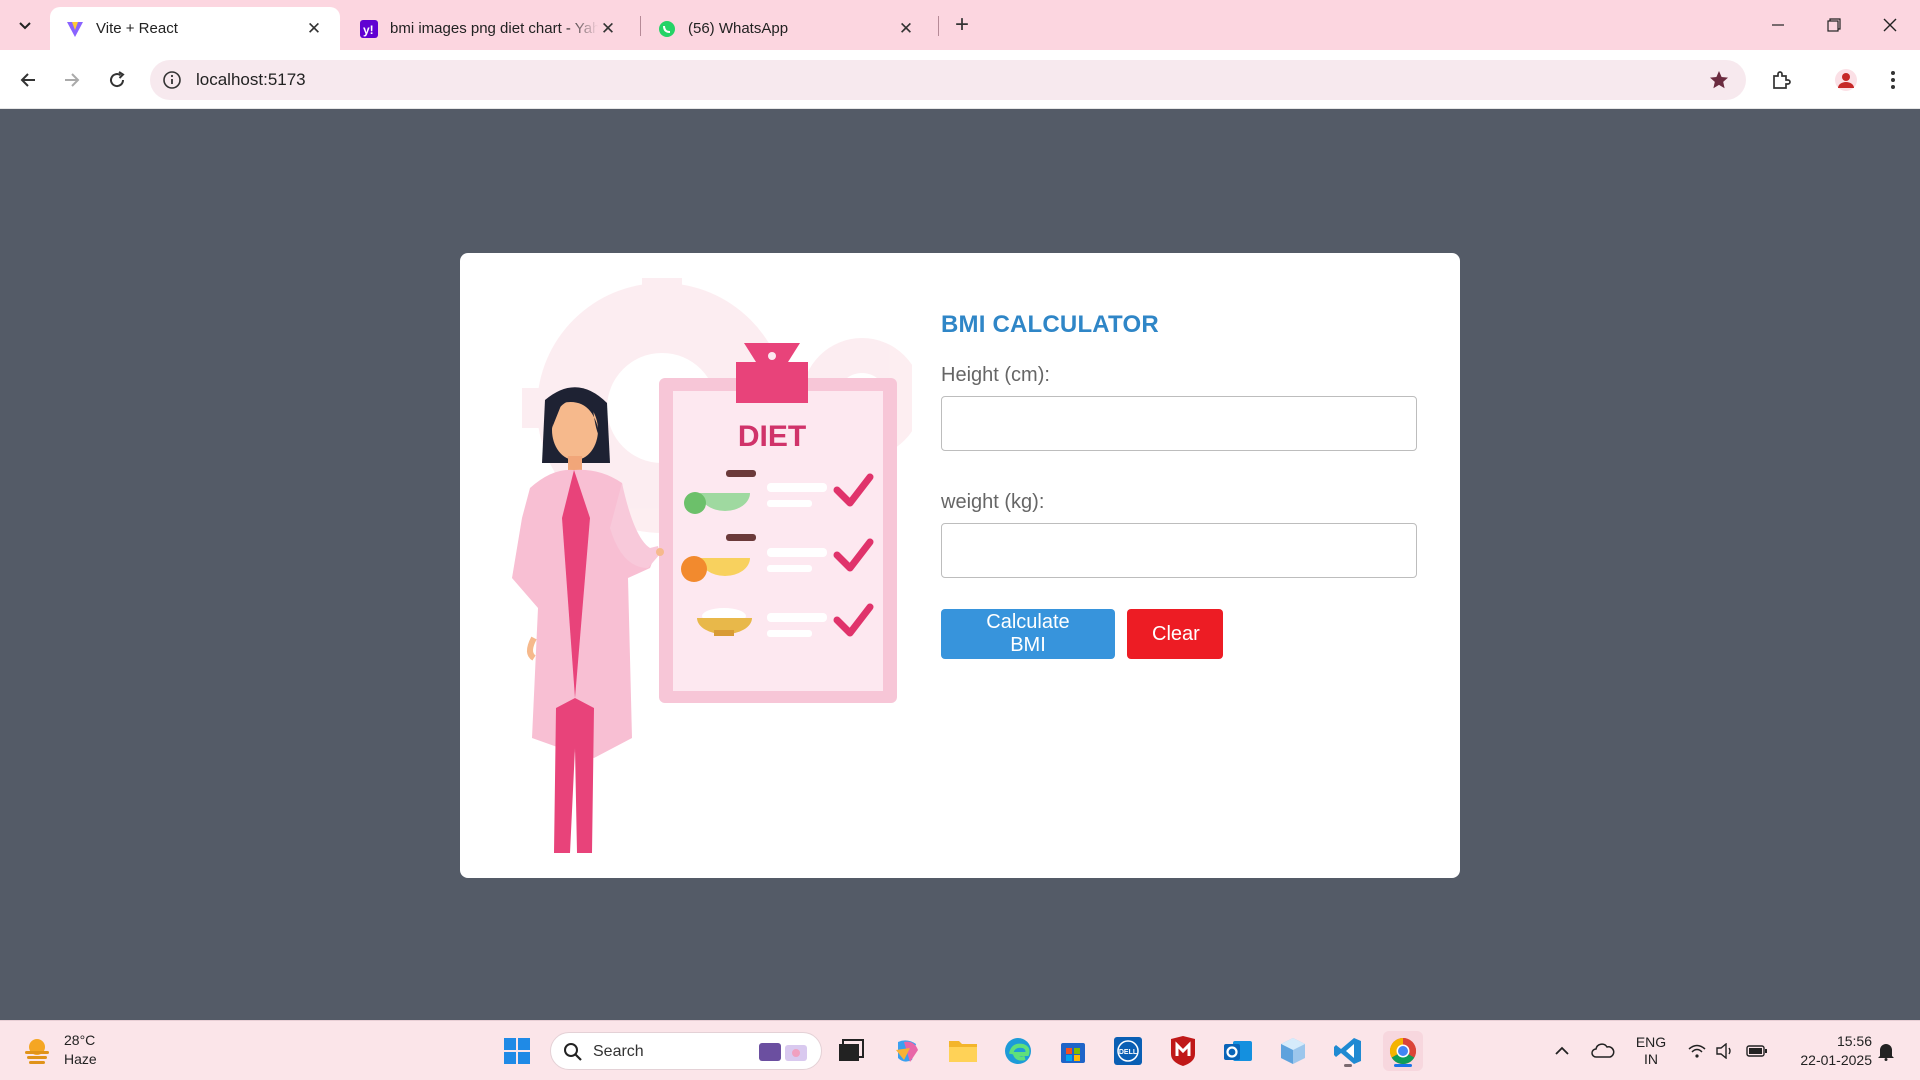 The width and height of the screenshot is (1920, 1080). What do you see at coordinates (712, 565) in the screenshot?
I see `diet-illustration: DIET` at bounding box center [712, 565].